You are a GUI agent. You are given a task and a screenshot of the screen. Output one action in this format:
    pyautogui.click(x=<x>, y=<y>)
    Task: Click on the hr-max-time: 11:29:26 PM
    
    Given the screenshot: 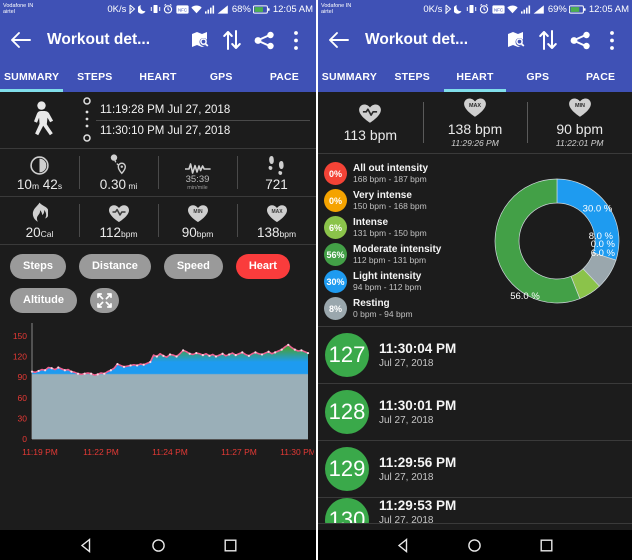 What is the action you would take?
    pyautogui.click(x=475, y=143)
    